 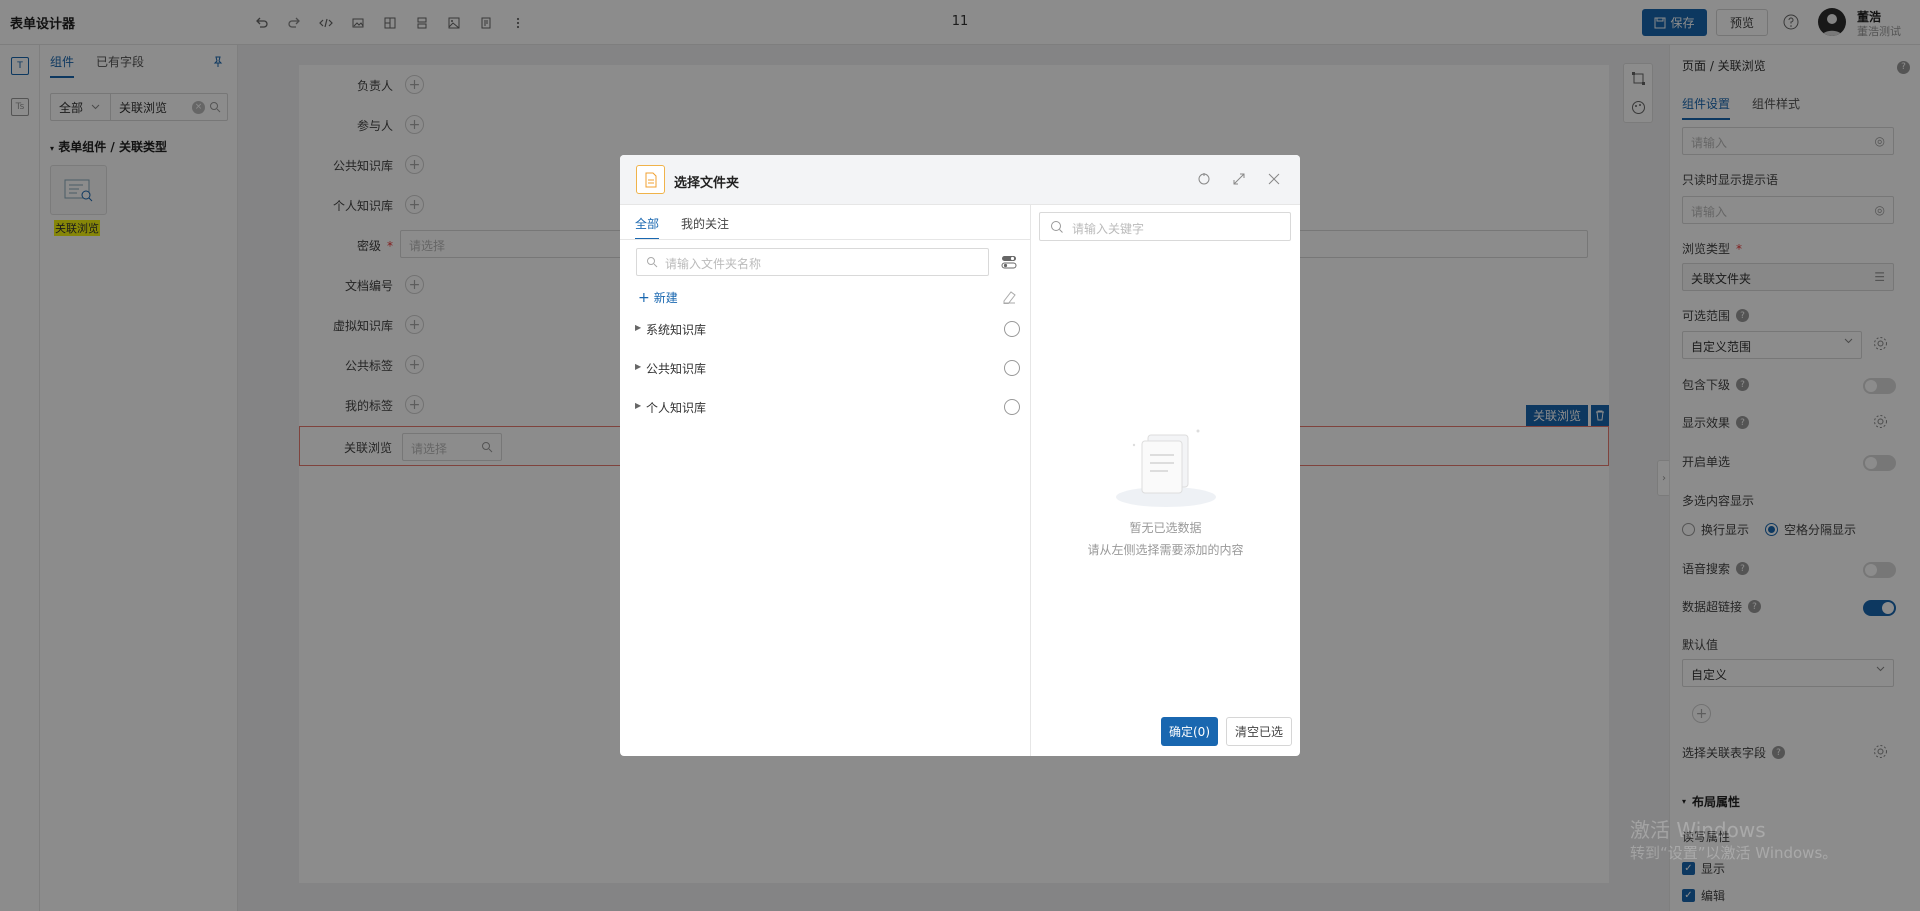 What do you see at coordinates (1165, 550) in the screenshot?
I see `empty-description: 请从左侧选择需要添加的内容` at bounding box center [1165, 550].